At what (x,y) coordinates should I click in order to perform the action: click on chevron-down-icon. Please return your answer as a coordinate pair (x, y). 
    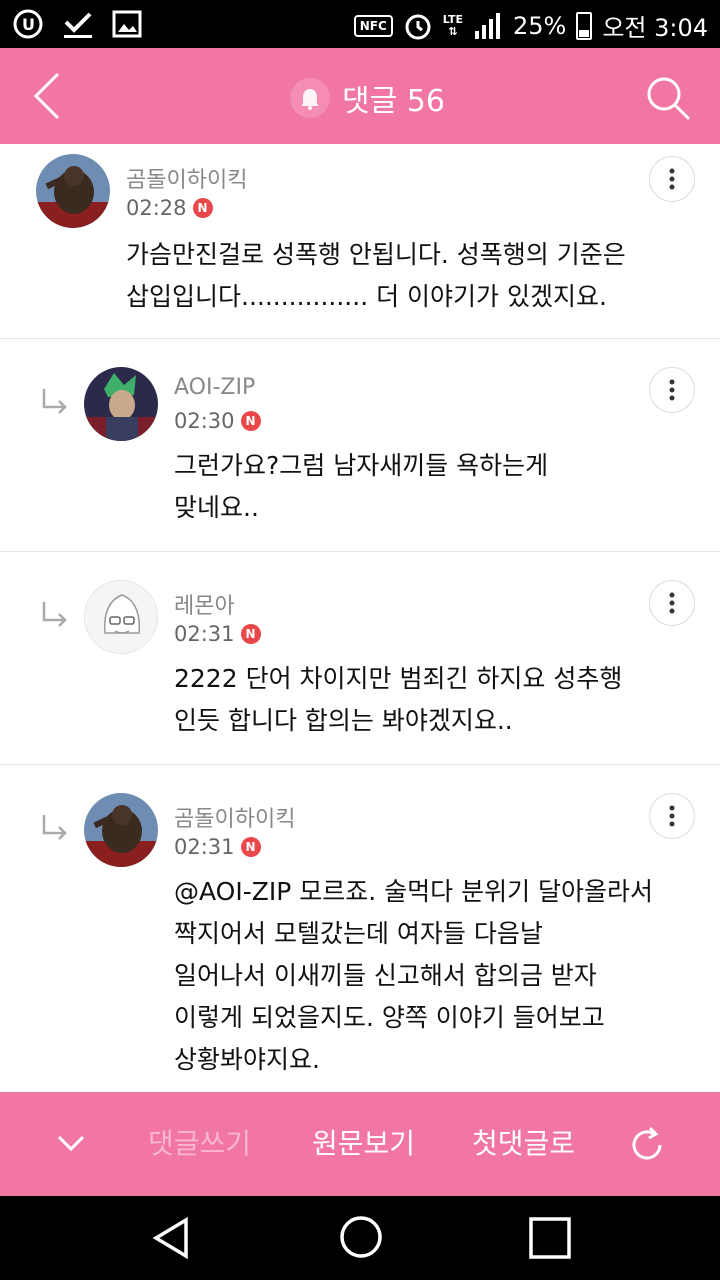
    Looking at the image, I should click on (71, 1143).